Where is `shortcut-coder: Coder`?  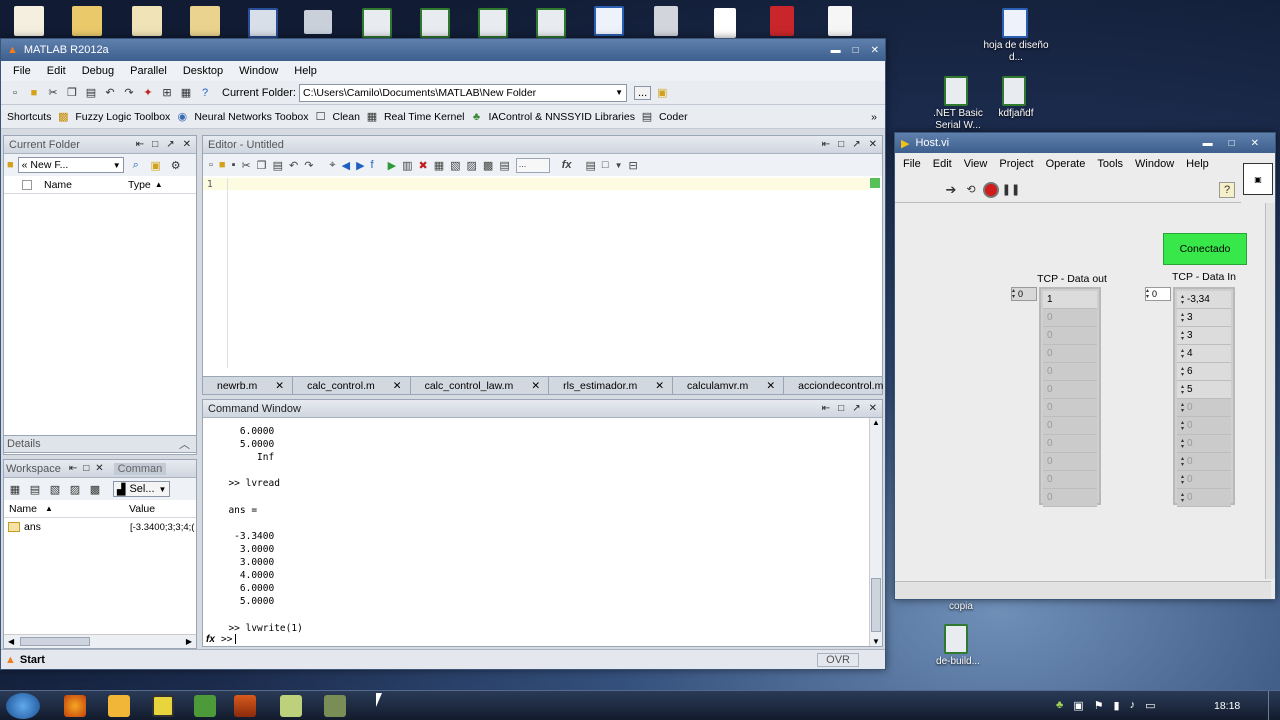 shortcut-coder: Coder is located at coordinates (673, 117).